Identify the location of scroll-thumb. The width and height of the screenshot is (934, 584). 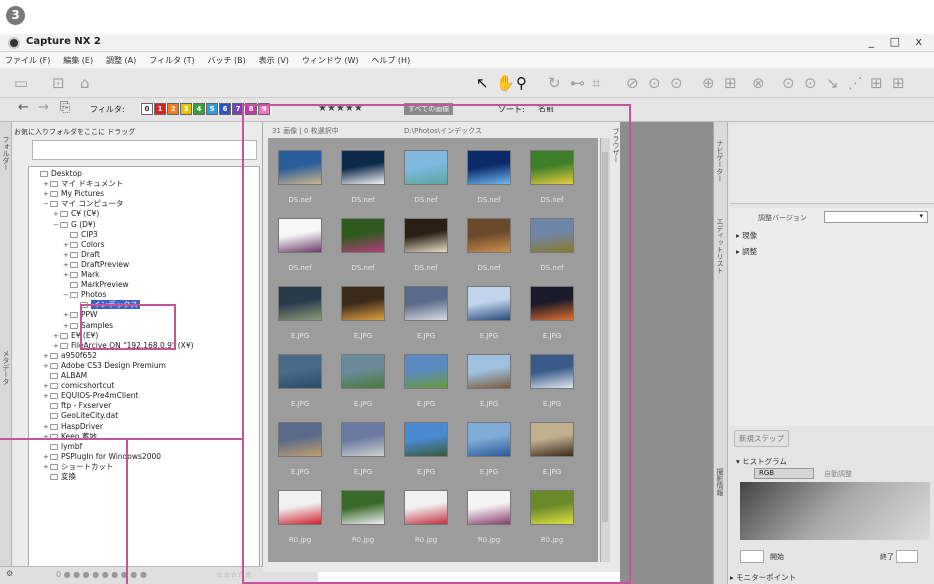
(605, 337).